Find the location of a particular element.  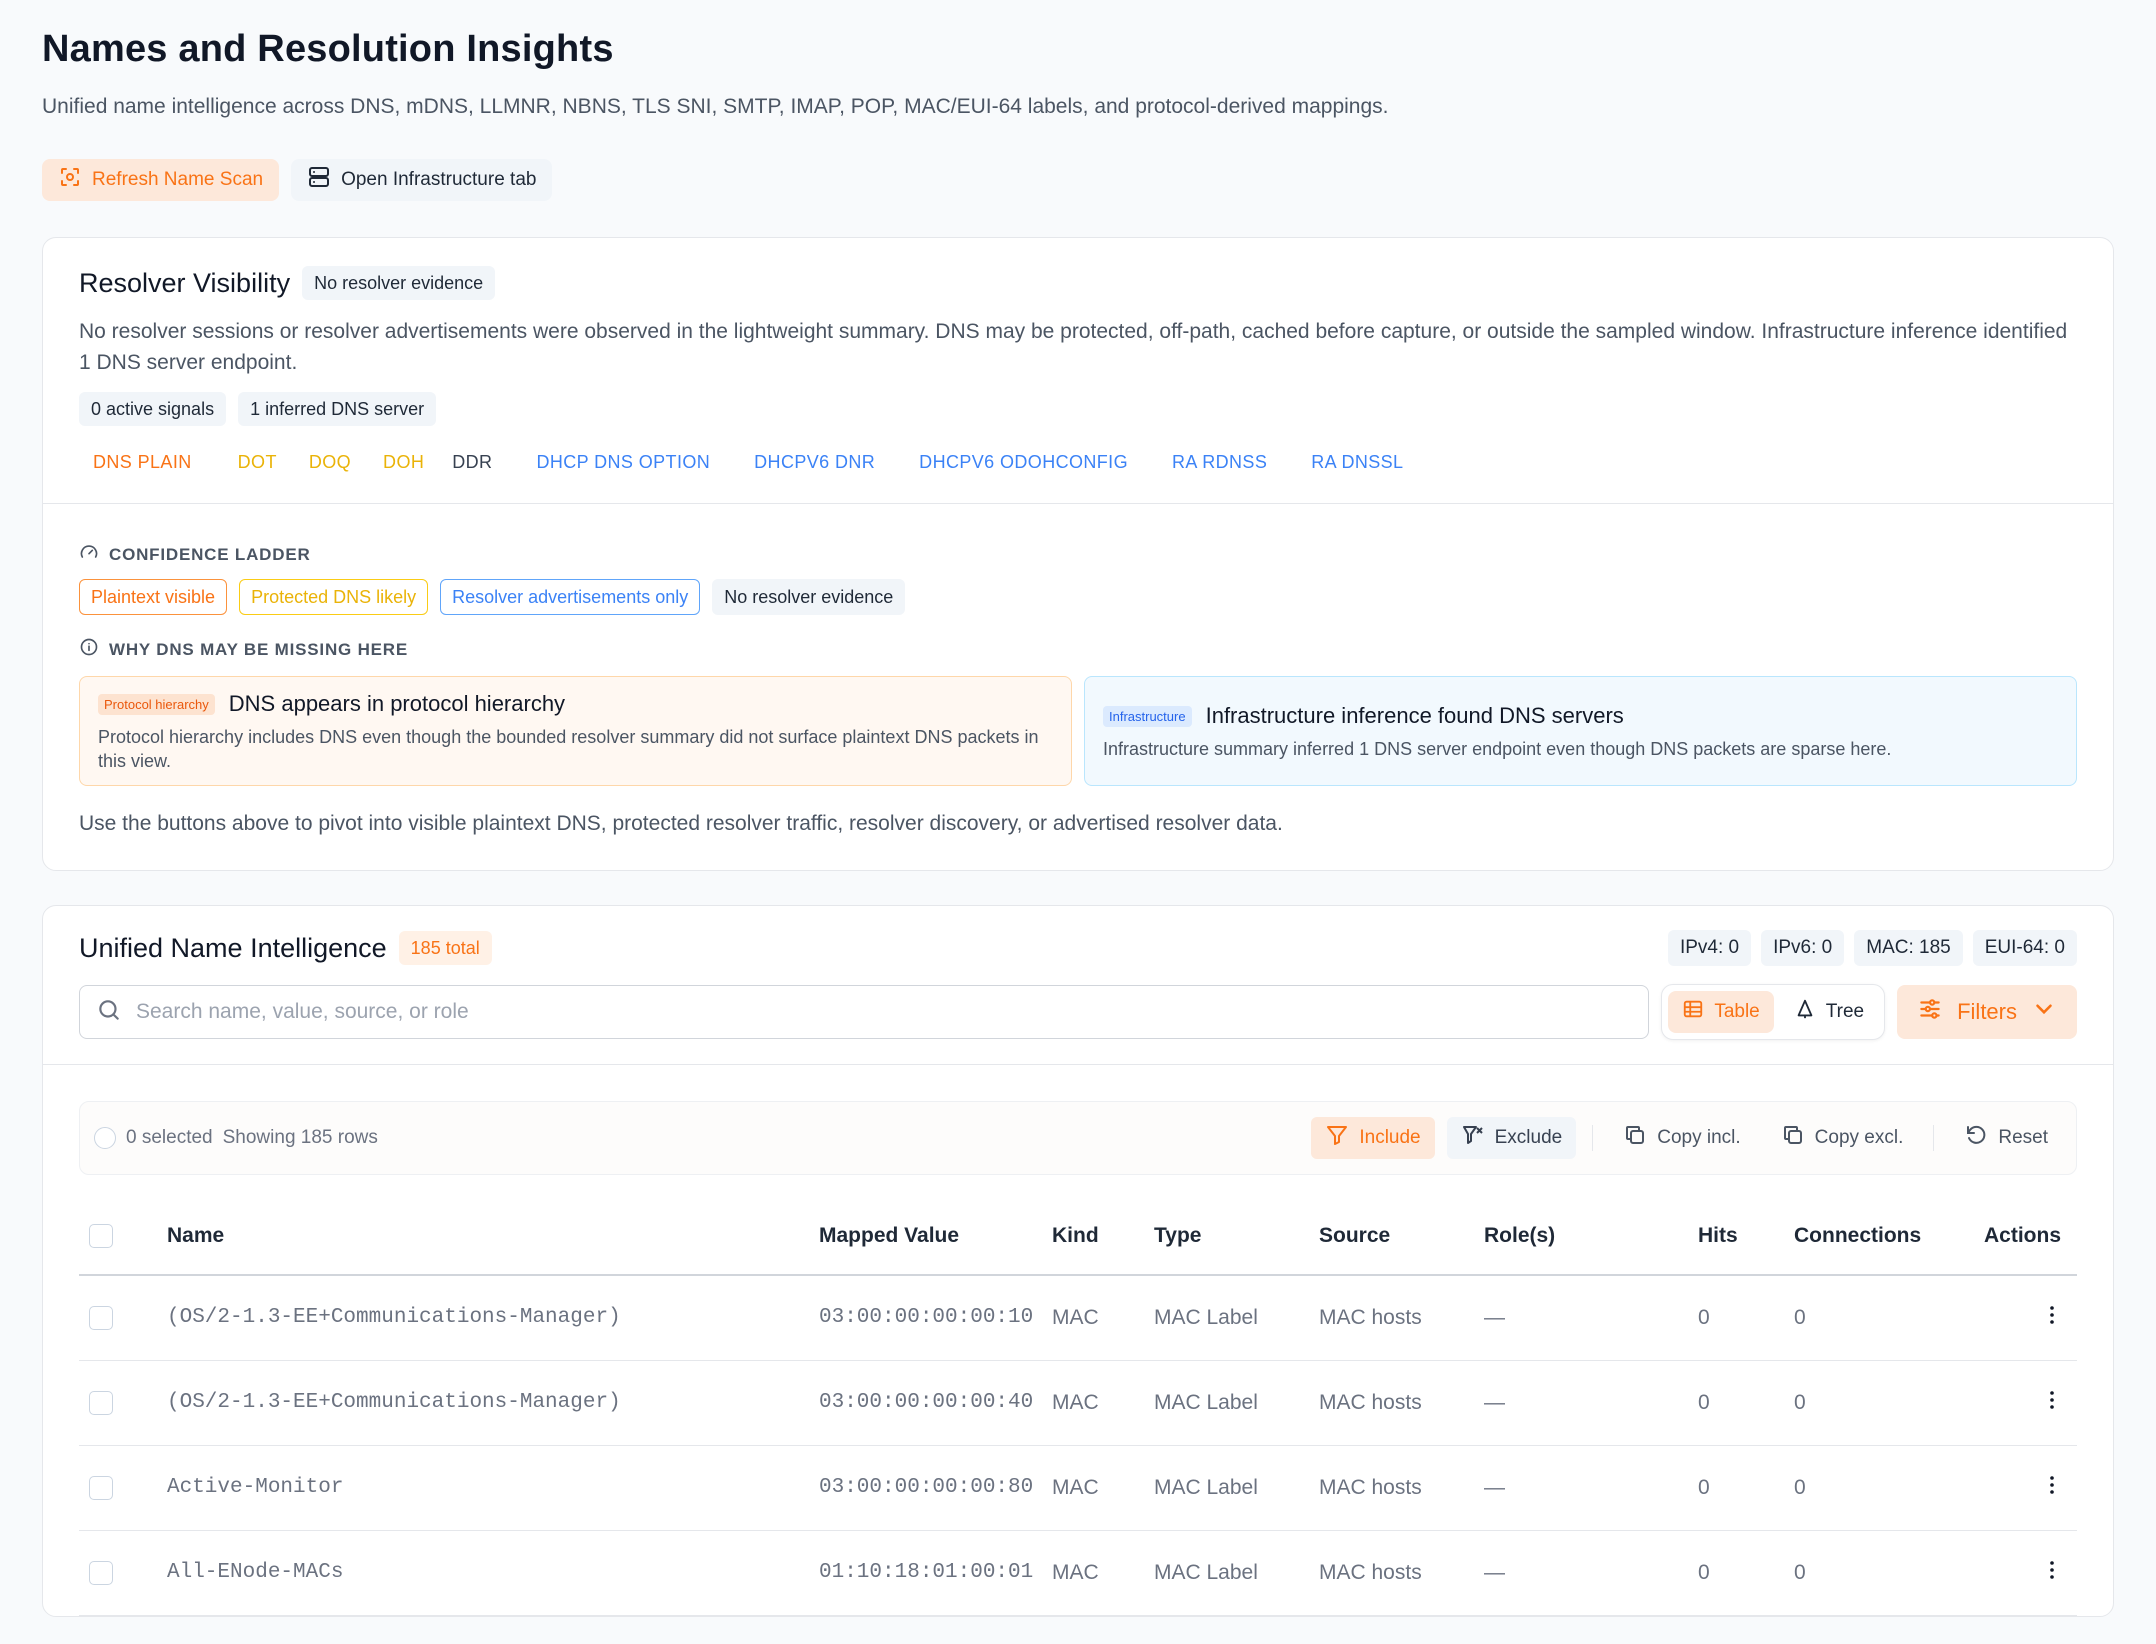

refresh-name-scan-button: Refresh Name Scan is located at coordinates (161, 180).